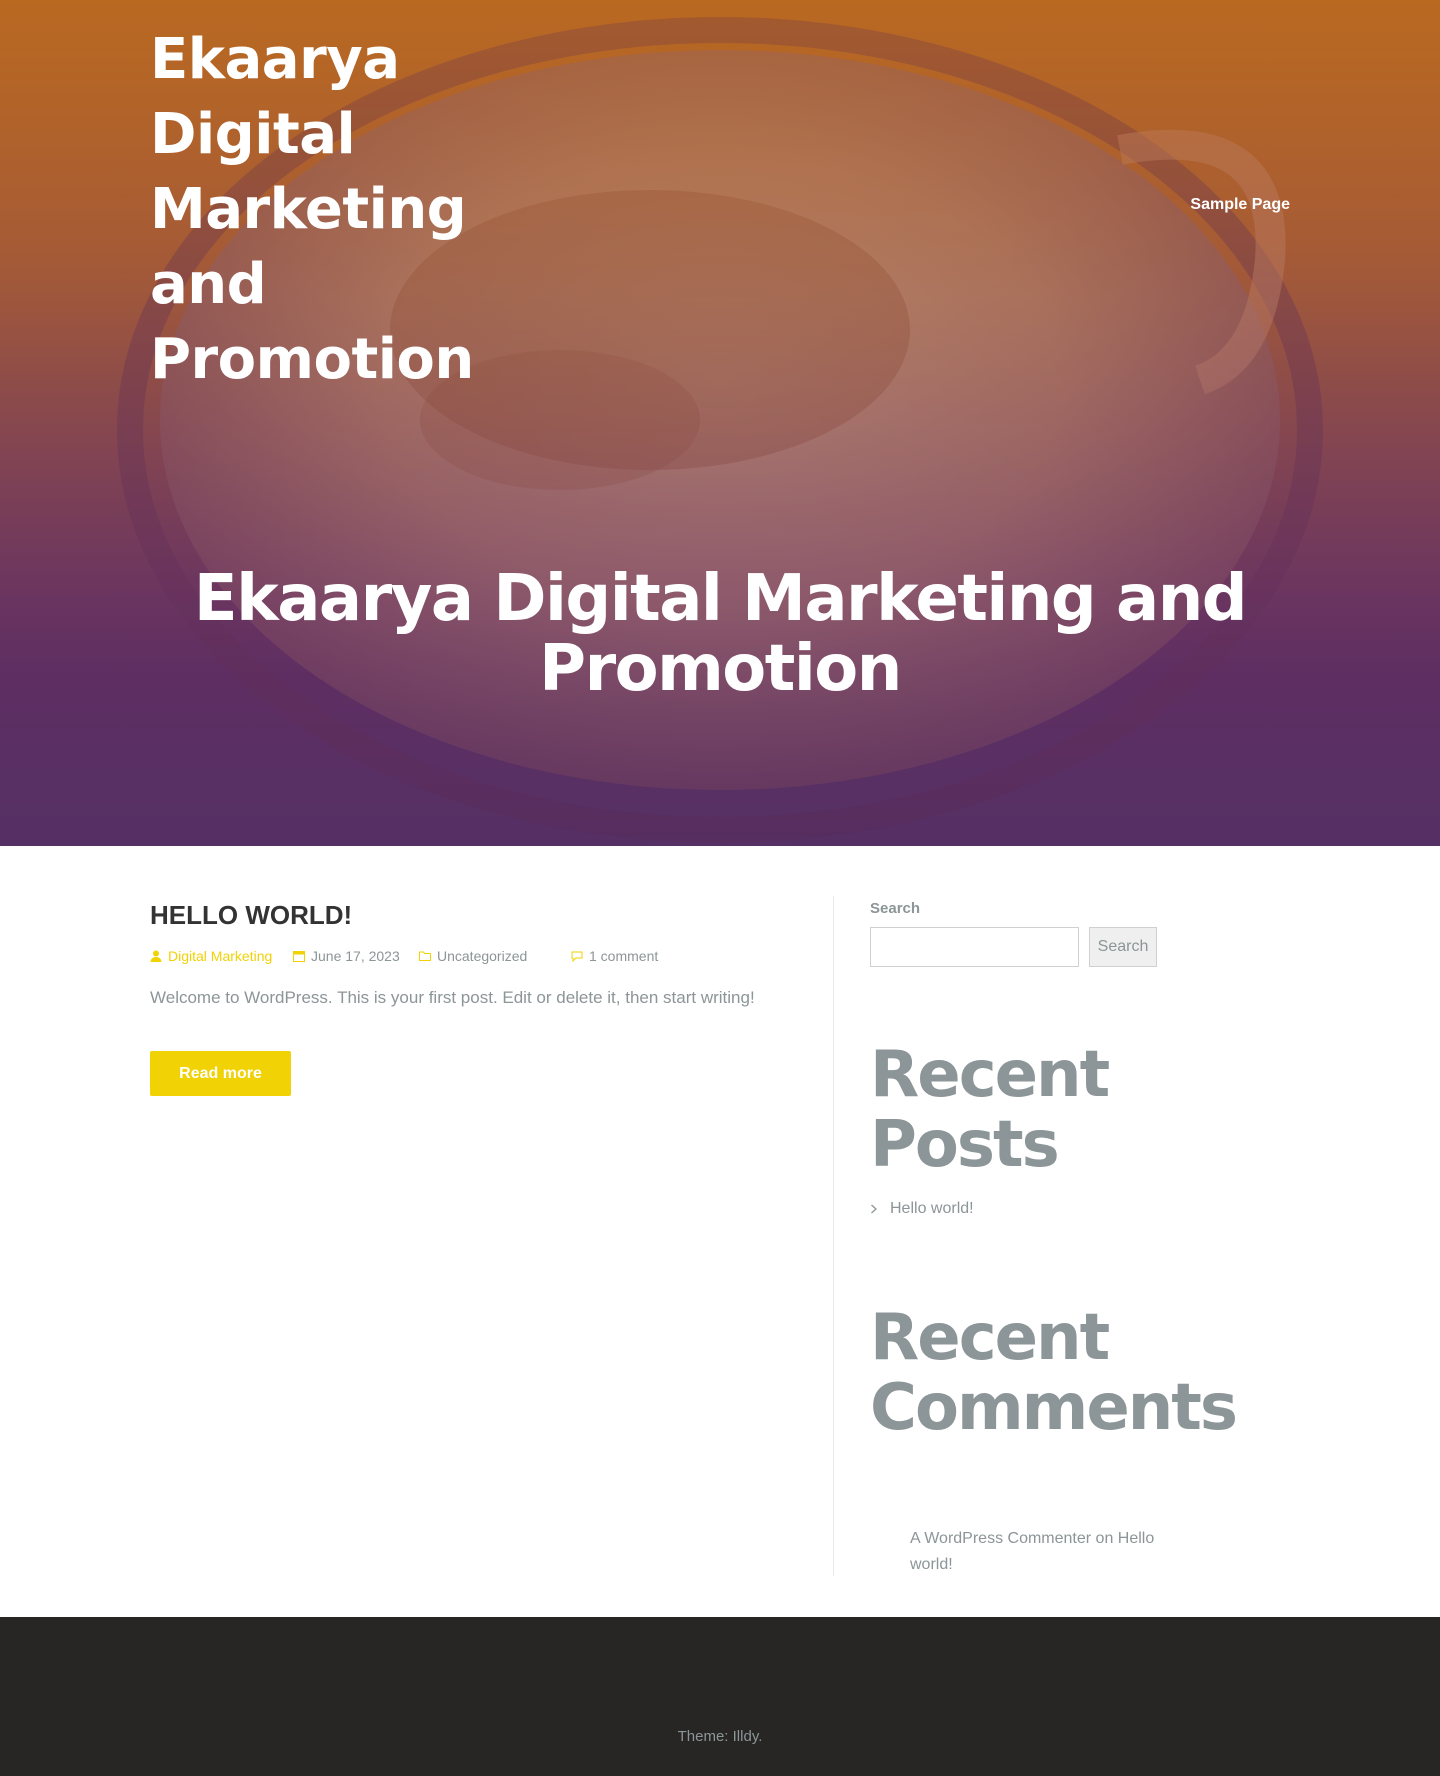 Image resolution: width=1440 pixels, height=1776 pixels. I want to click on sidebar-divider, so click(833, 1236).